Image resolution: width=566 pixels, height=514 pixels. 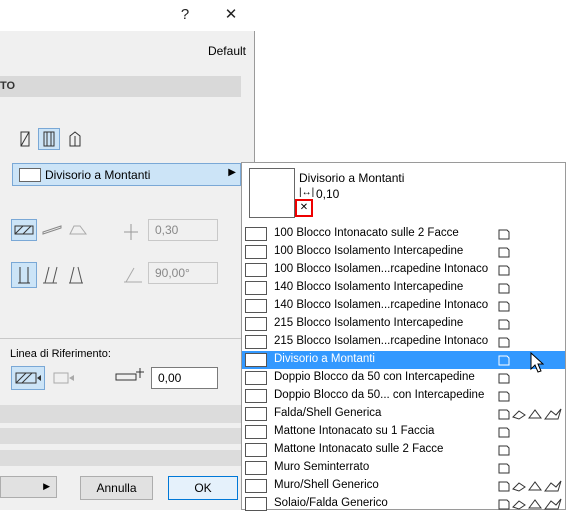 I want to click on composite-list-item: Doppio Blocco da 50 con Intercapedine, so click(x=403, y=378).